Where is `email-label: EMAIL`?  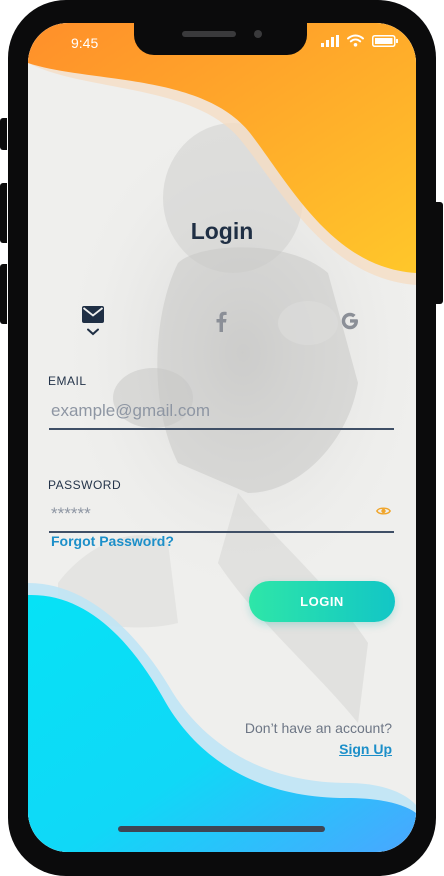 email-label: EMAIL is located at coordinates (67, 381).